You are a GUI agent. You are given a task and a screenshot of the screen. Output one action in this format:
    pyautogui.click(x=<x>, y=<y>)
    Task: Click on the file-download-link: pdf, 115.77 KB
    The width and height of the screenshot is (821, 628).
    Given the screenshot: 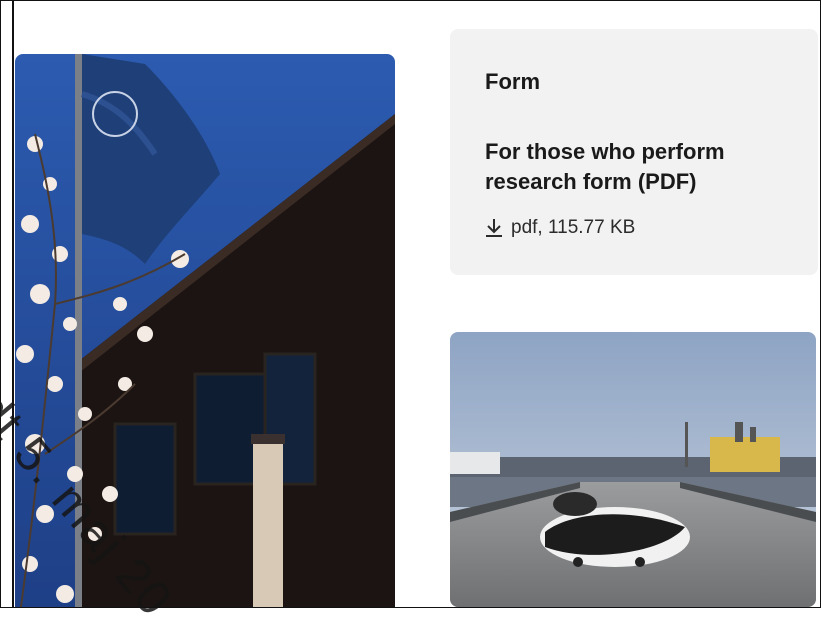 What is the action you would take?
    pyautogui.click(x=560, y=228)
    